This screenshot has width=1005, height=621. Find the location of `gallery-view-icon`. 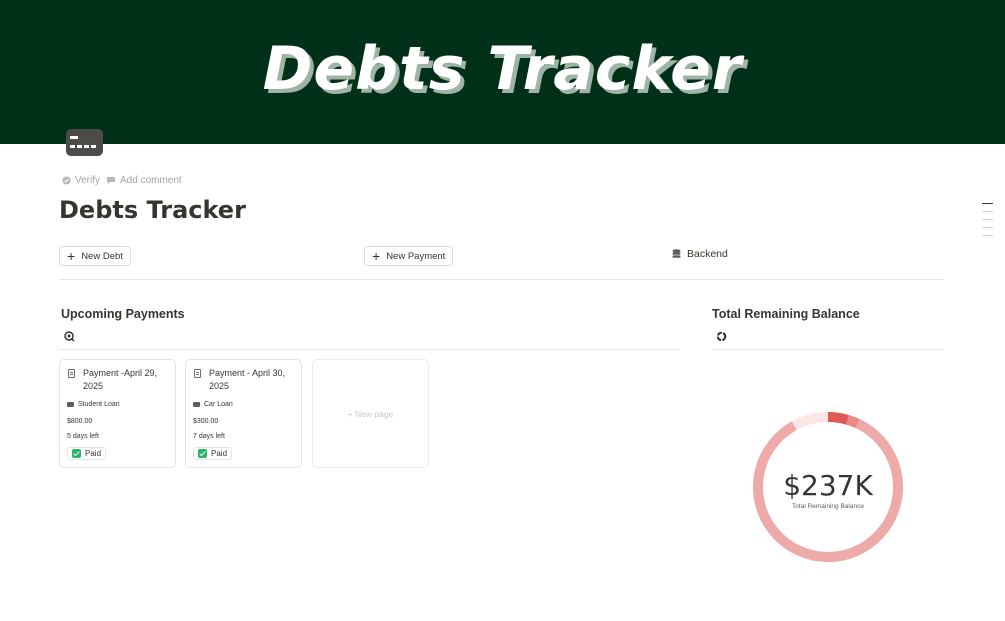

gallery-view-icon is located at coordinates (69, 336).